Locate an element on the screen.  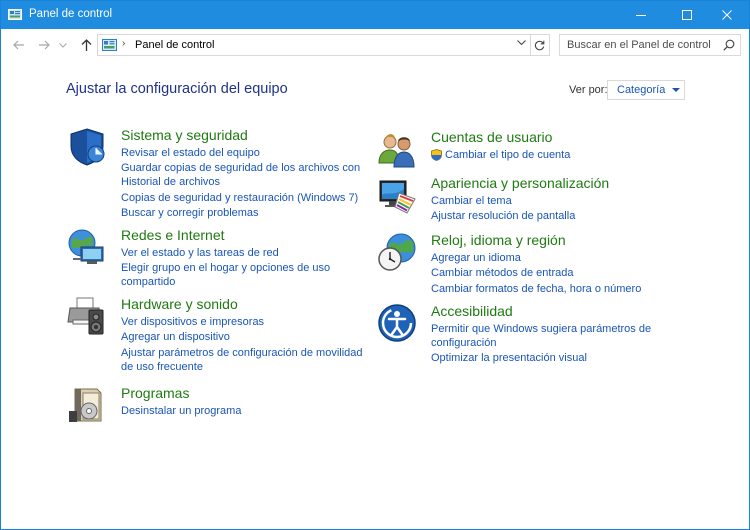
link-uninstall-program: Desinstalar un programa is located at coordinates (246, 411).